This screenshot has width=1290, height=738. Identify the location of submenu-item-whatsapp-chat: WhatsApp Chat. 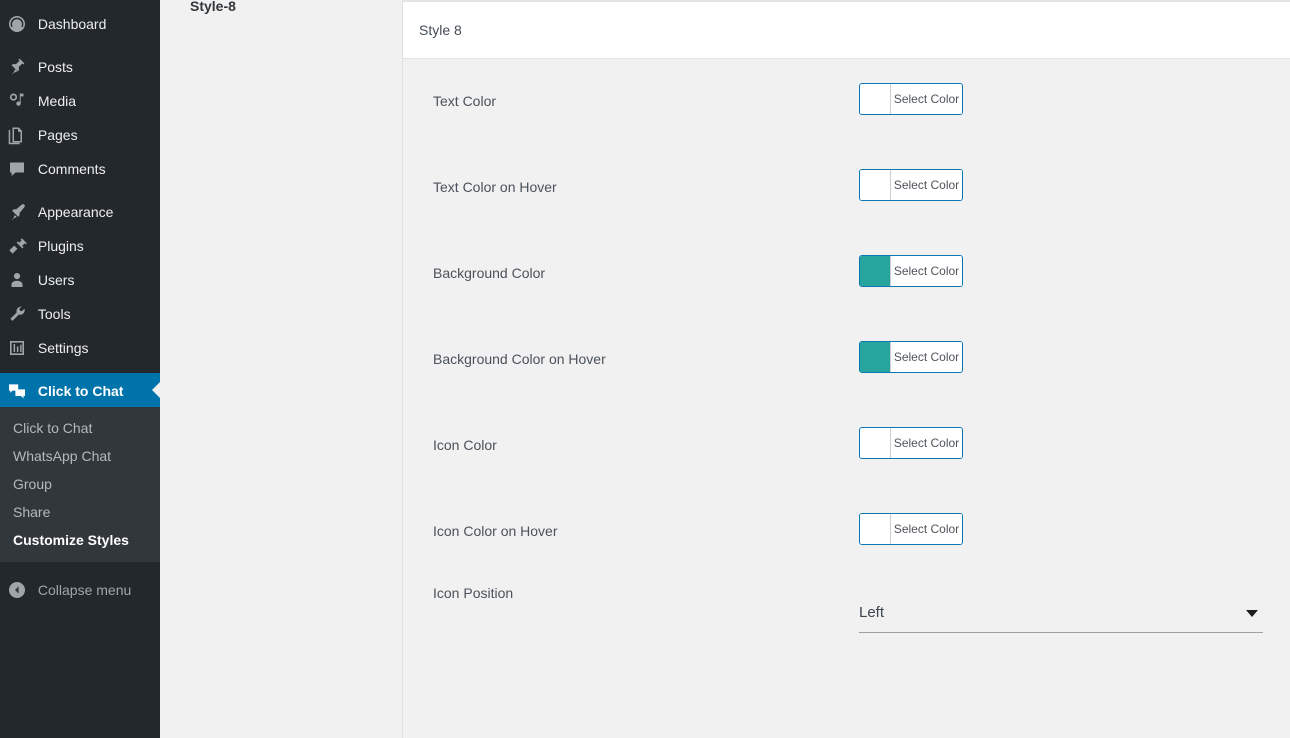
(80, 456).